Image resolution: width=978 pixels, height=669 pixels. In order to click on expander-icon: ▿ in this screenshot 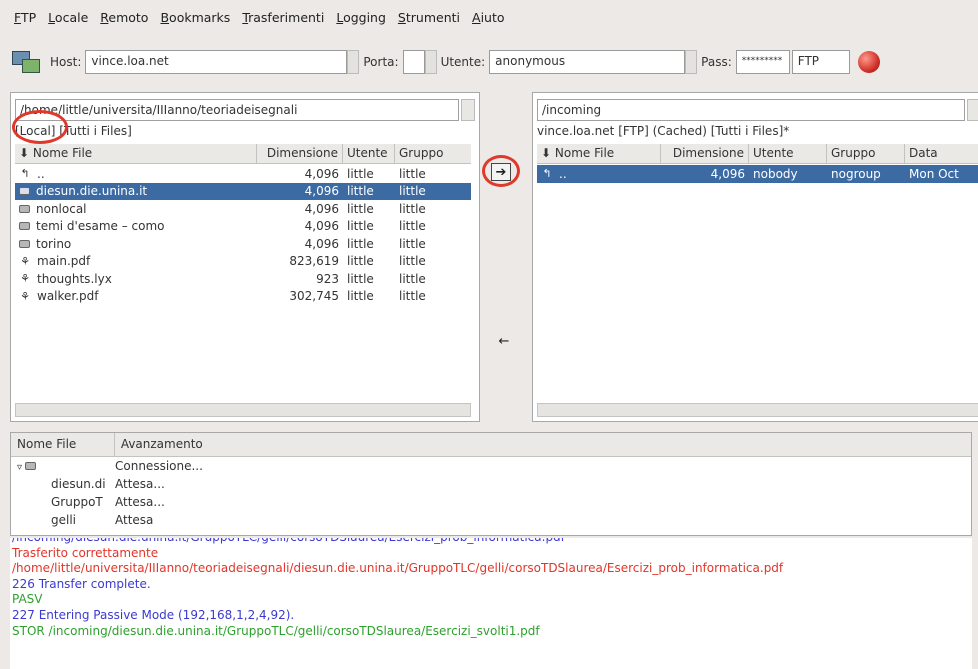, I will do `click(21, 467)`.